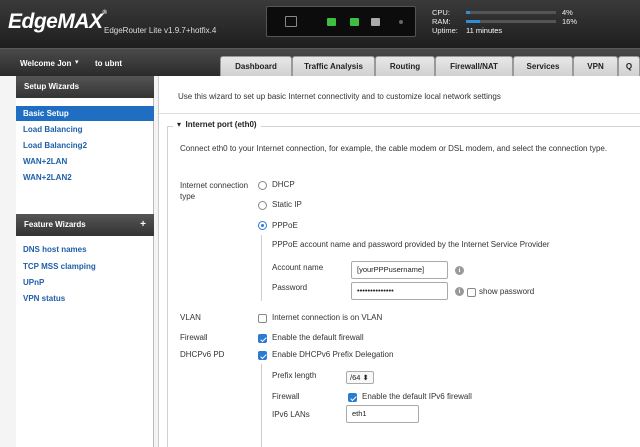 The width and height of the screenshot is (640, 447). What do you see at coordinates (468, 12) in the screenshot?
I see `cpu-bar-fill` at bounding box center [468, 12].